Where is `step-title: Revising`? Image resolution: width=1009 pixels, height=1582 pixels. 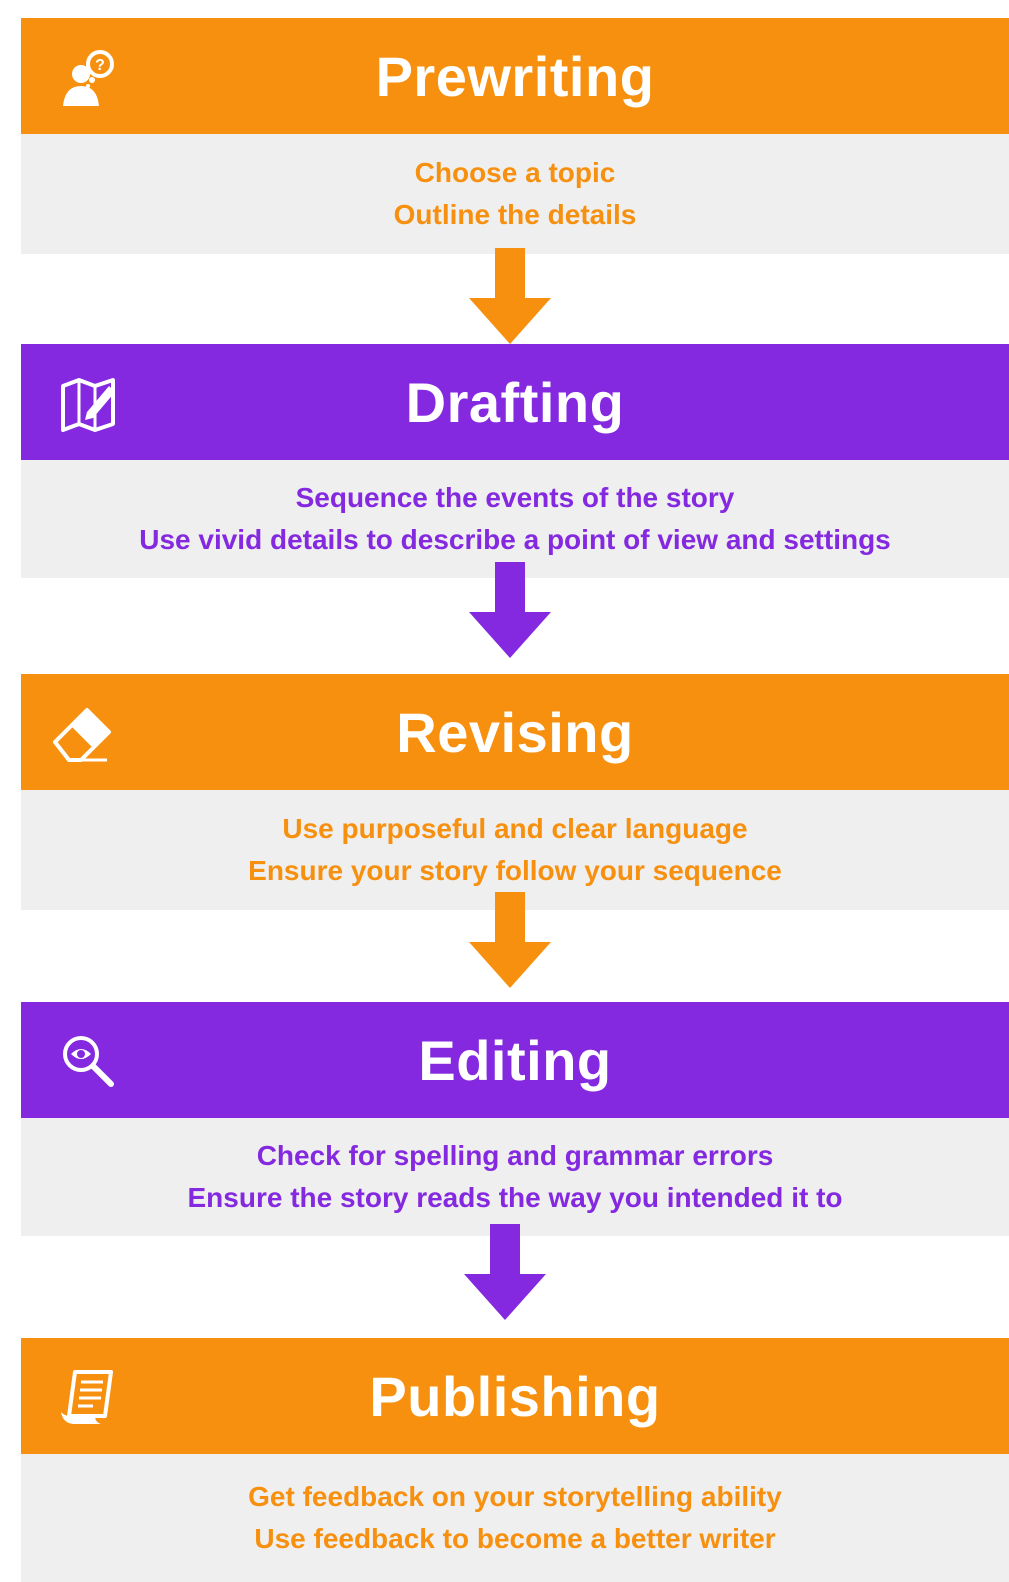
step-title: Revising is located at coordinates (515, 732).